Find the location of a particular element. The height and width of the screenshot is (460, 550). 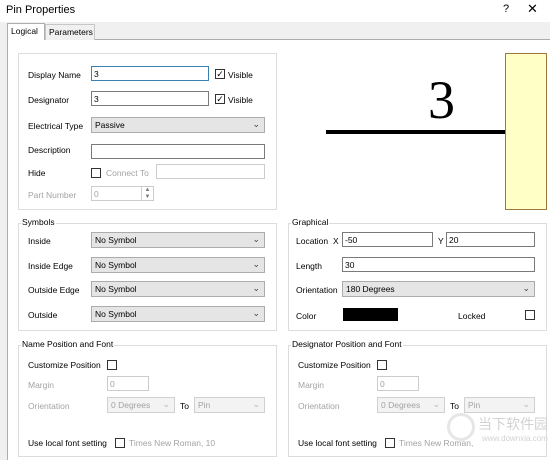

outside-edge-label: Outside Edge is located at coordinates (54, 290).